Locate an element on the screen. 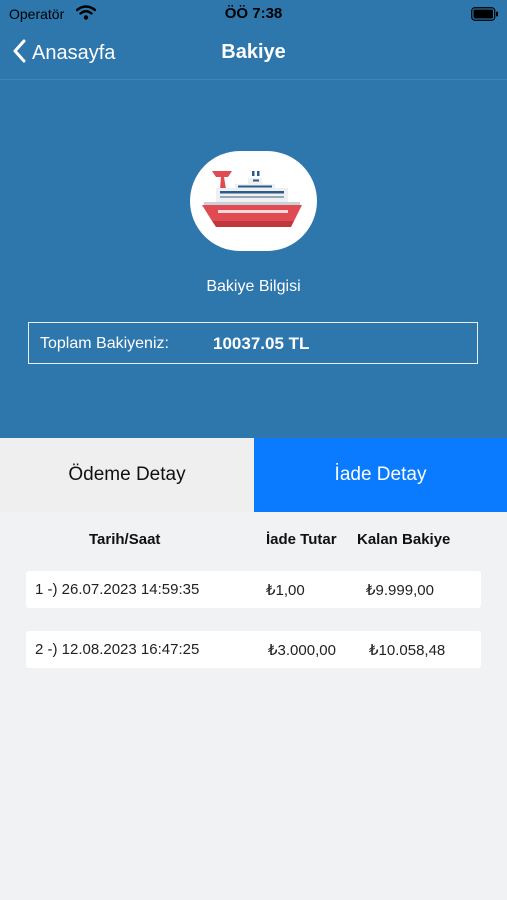 This screenshot has height=900, width=507. row-date: 2 -) 12.08.2023 16:47:25 is located at coordinates (117, 649).